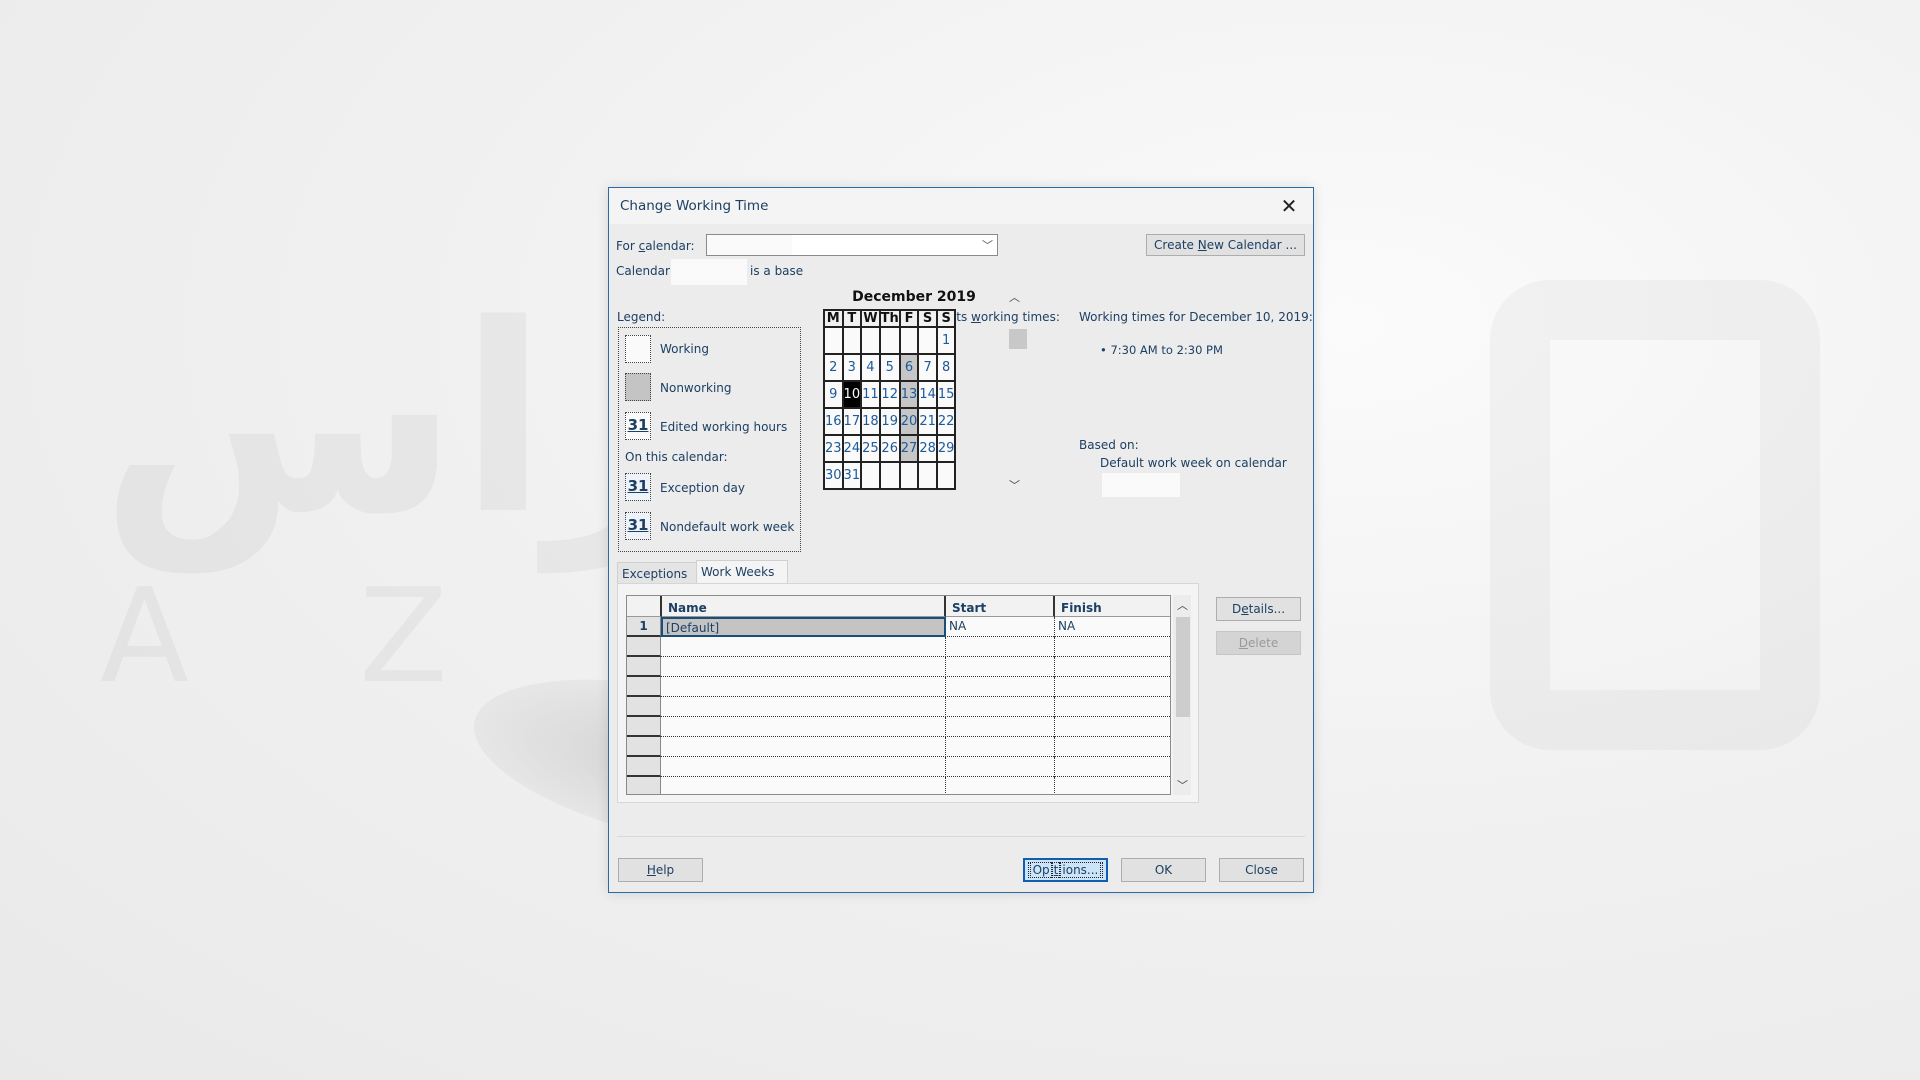  Describe the element at coordinates (946, 340) in the screenshot. I see `calendar-day: 1` at that location.